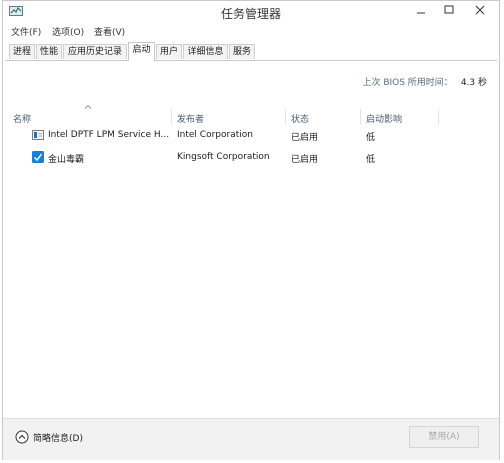 The height and width of the screenshot is (463, 504). I want to click on close-button, so click(480, 10).